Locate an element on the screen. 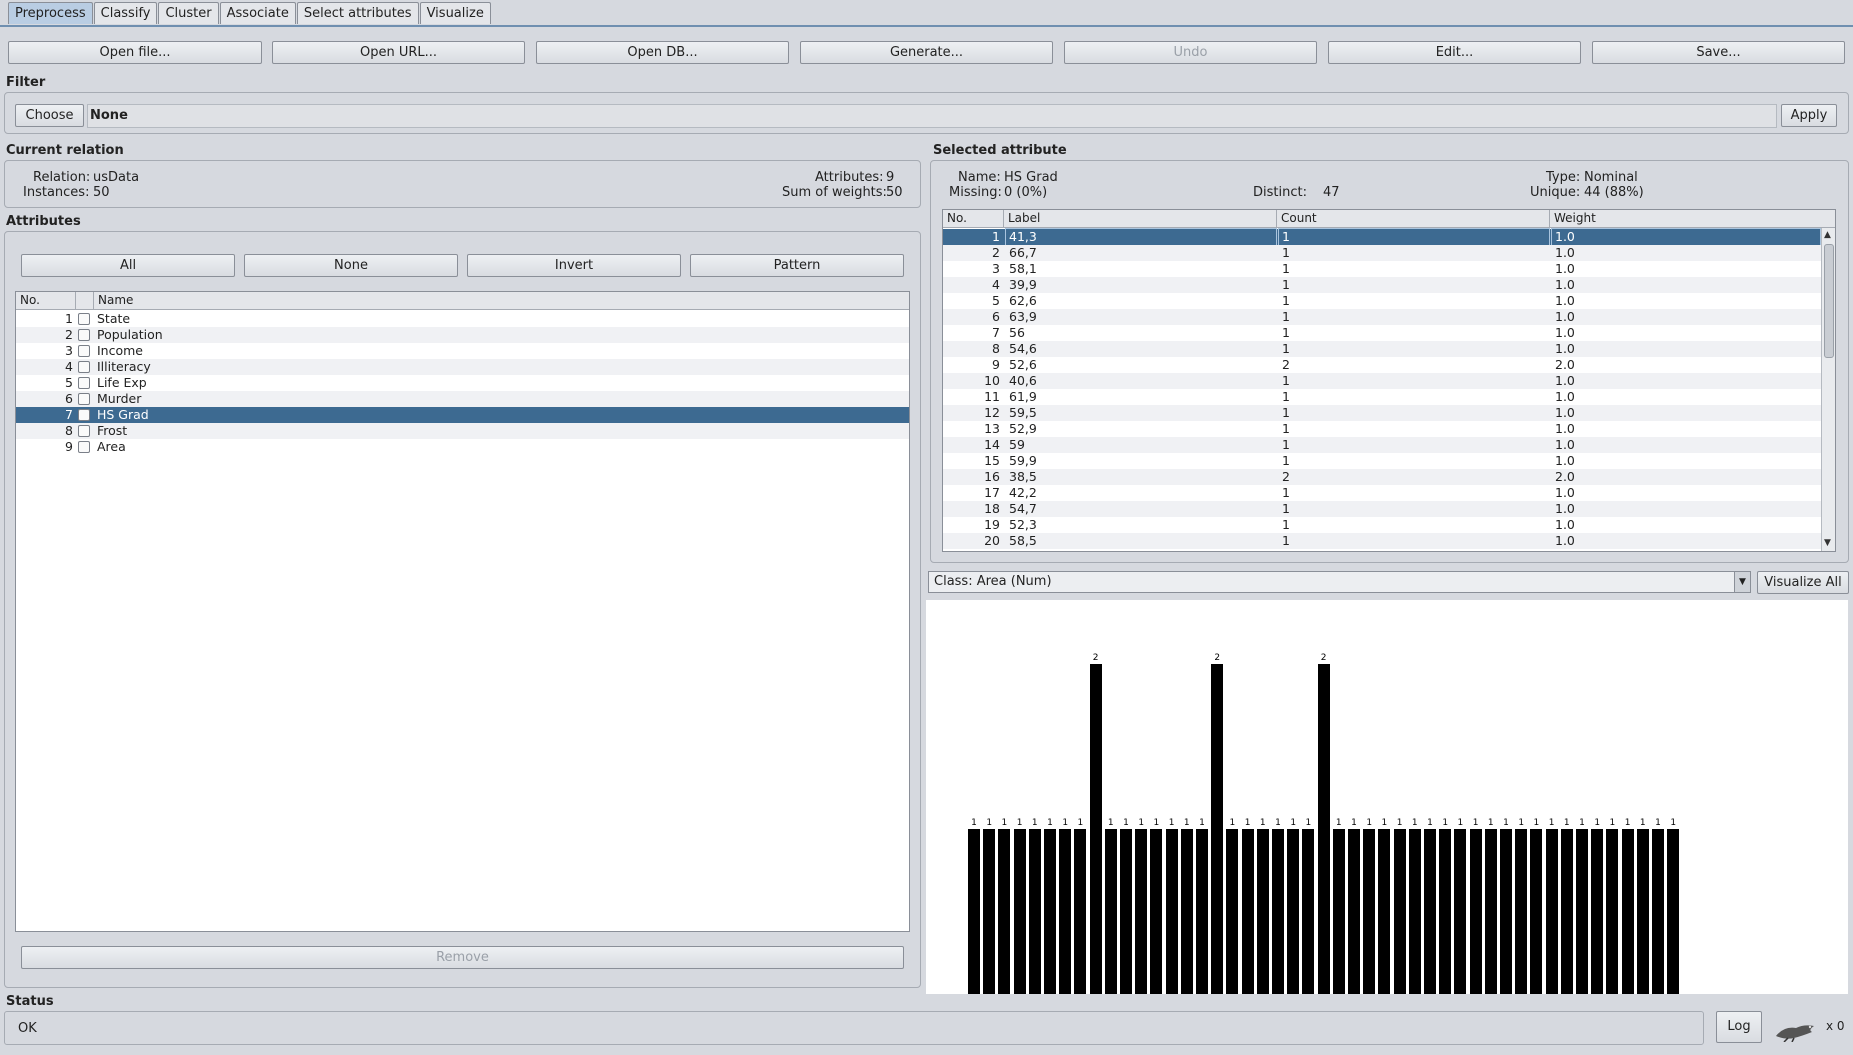 The height and width of the screenshot is (1055, 1853). pattern-button: Pattern is located at coordinates (797, 265).